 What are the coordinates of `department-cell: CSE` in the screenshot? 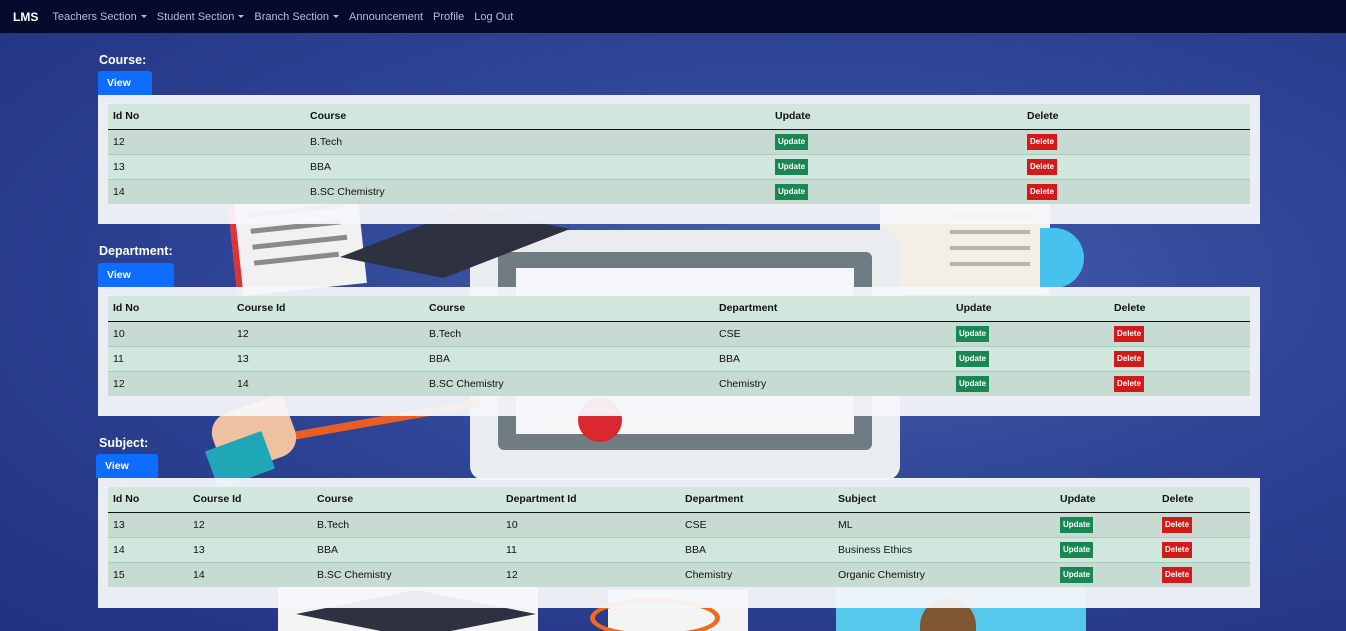 It's located at (832, 333).